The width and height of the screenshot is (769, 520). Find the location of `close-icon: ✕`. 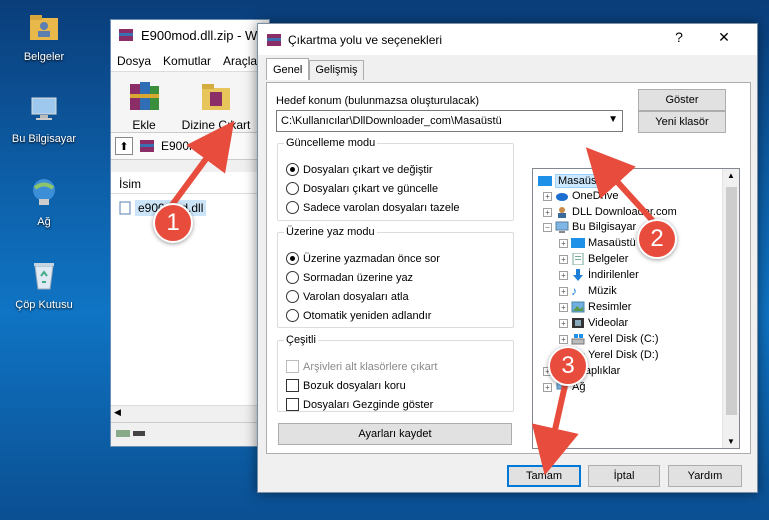

close-icon: ✕ is located at coordinates (724, 37).